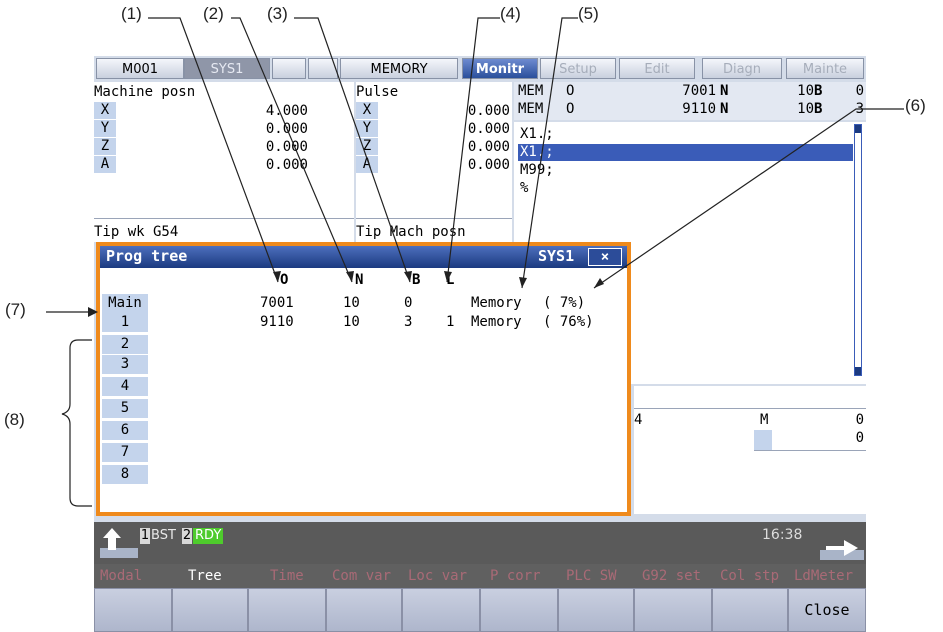  What do you see at coordinates (187, 536) in the screenshot?
I see `status-num-2: 2` at bounding box center [187, 536].